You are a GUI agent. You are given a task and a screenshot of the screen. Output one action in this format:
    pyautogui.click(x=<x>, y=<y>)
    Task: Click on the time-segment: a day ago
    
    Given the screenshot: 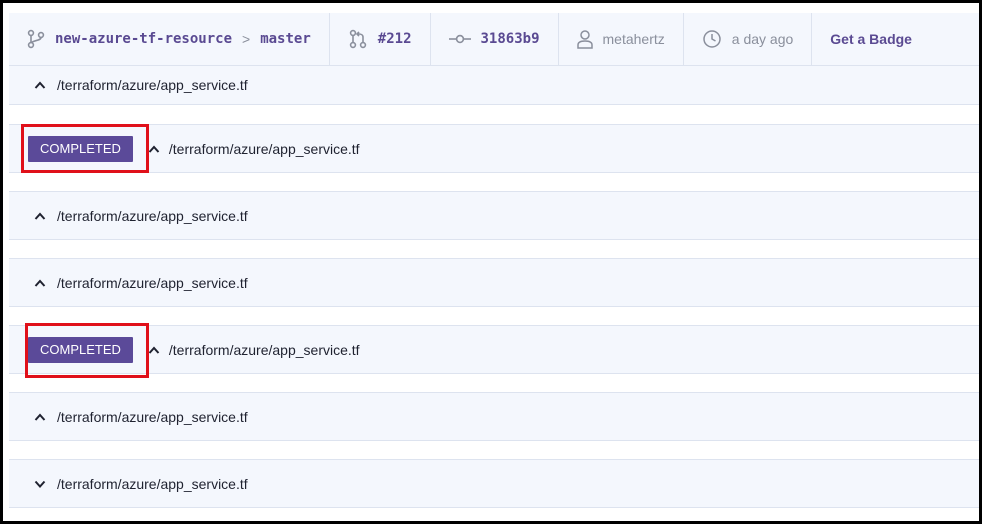 What is the action you would take?
    pyautogui.click(x=748, y=39)
    